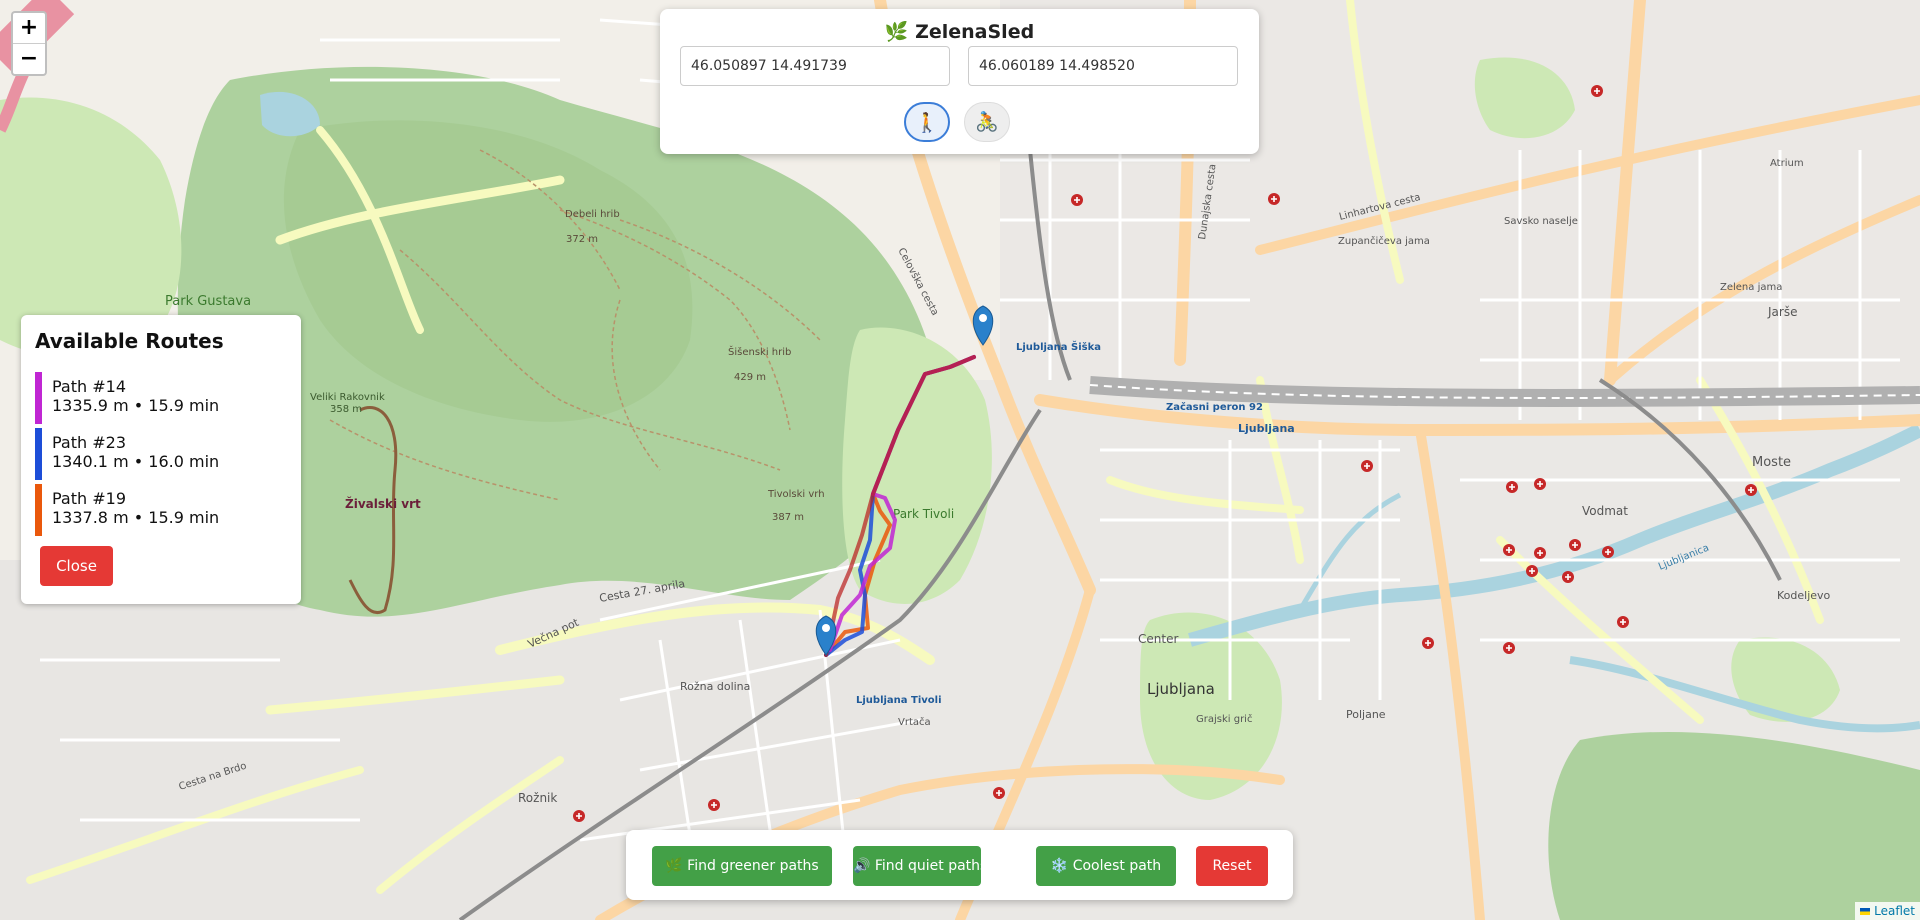 The image size is (1920, 920). What do you see at coordinates (1366, 714) in the screenshot?
I see `label-poljane: Poljane` at bounding box center [1366, 714].